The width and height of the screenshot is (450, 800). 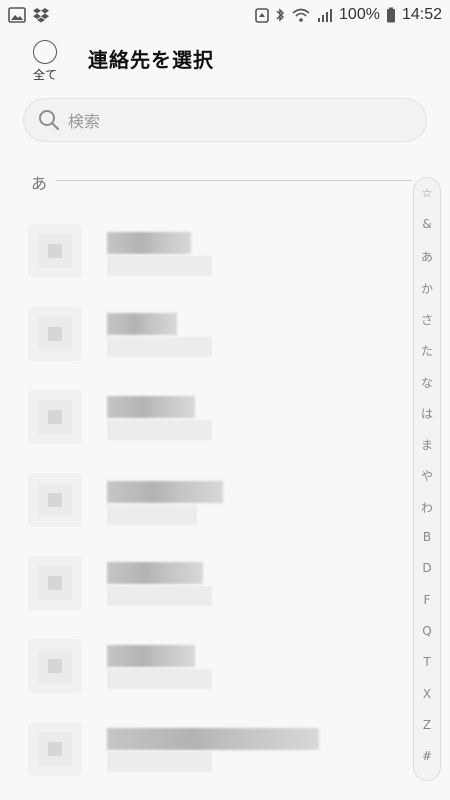 I want to click on index-item: は, so click(x=427, y=413).